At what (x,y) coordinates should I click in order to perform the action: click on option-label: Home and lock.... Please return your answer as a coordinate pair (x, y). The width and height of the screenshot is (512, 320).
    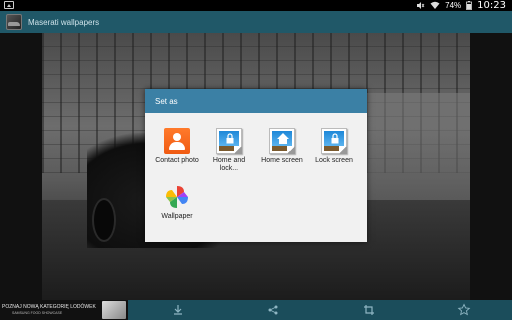
    Looking at the image, I should click on (229, 164).